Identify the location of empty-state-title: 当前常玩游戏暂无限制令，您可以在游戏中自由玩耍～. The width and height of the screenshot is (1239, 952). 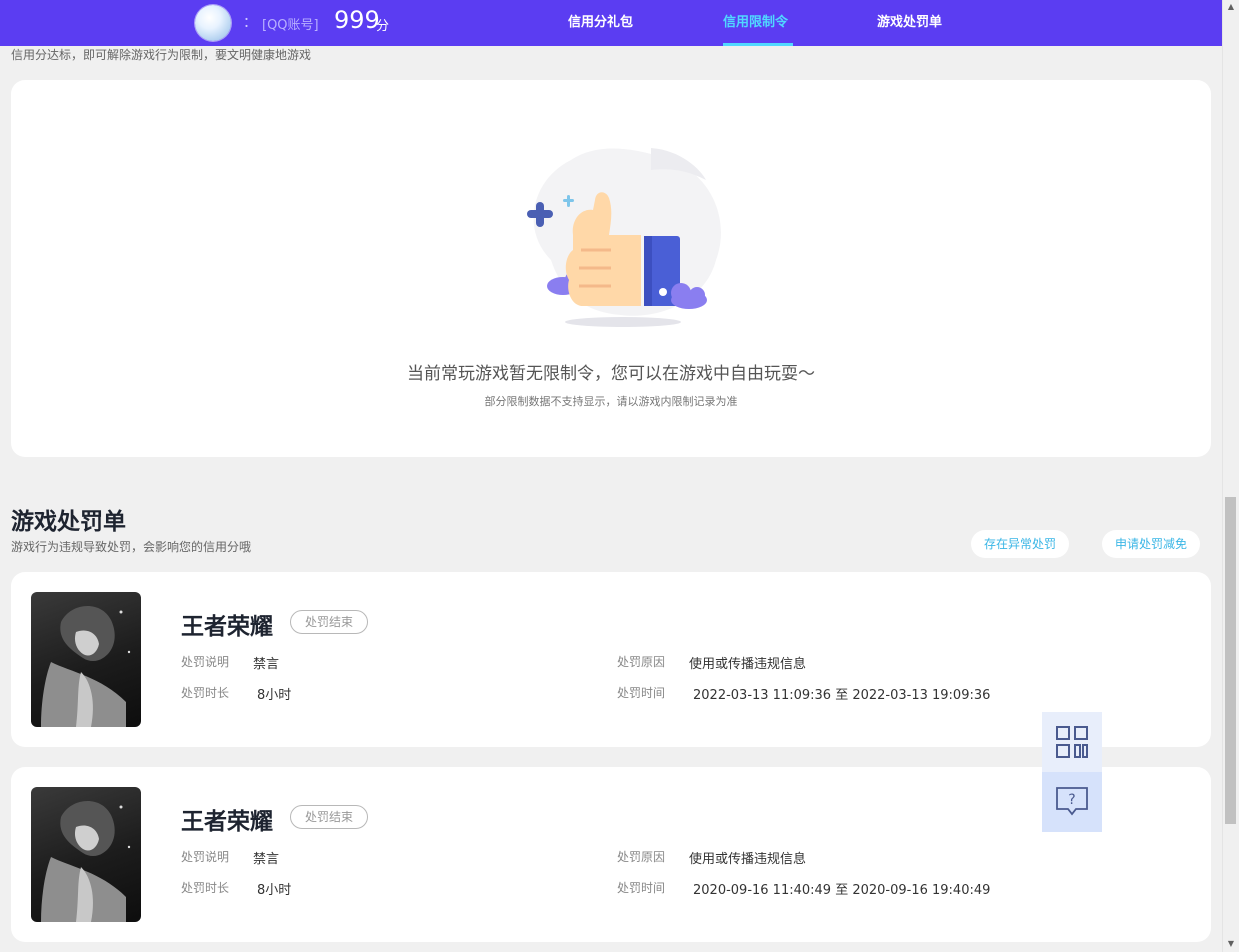
(611, 374).